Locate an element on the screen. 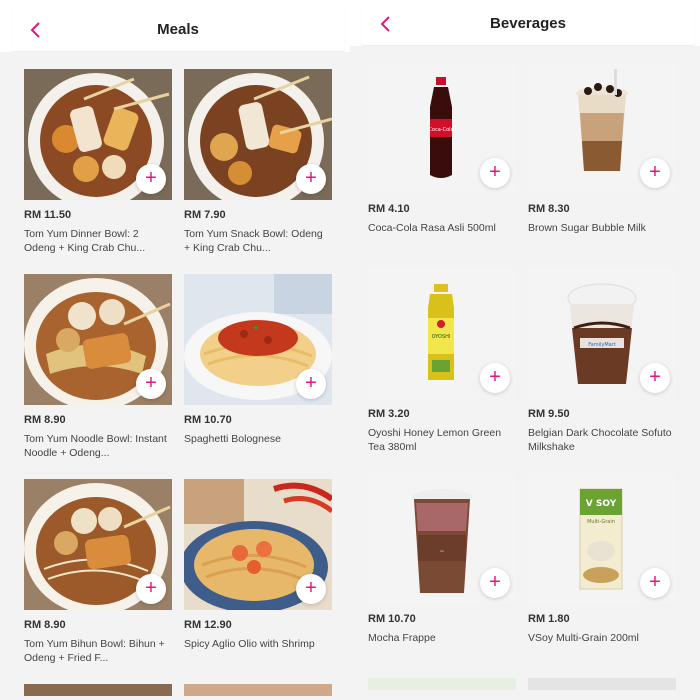 This screenshot has width=700, height=700. product-price: RM 3.20 is located at coordinates (389, 414).